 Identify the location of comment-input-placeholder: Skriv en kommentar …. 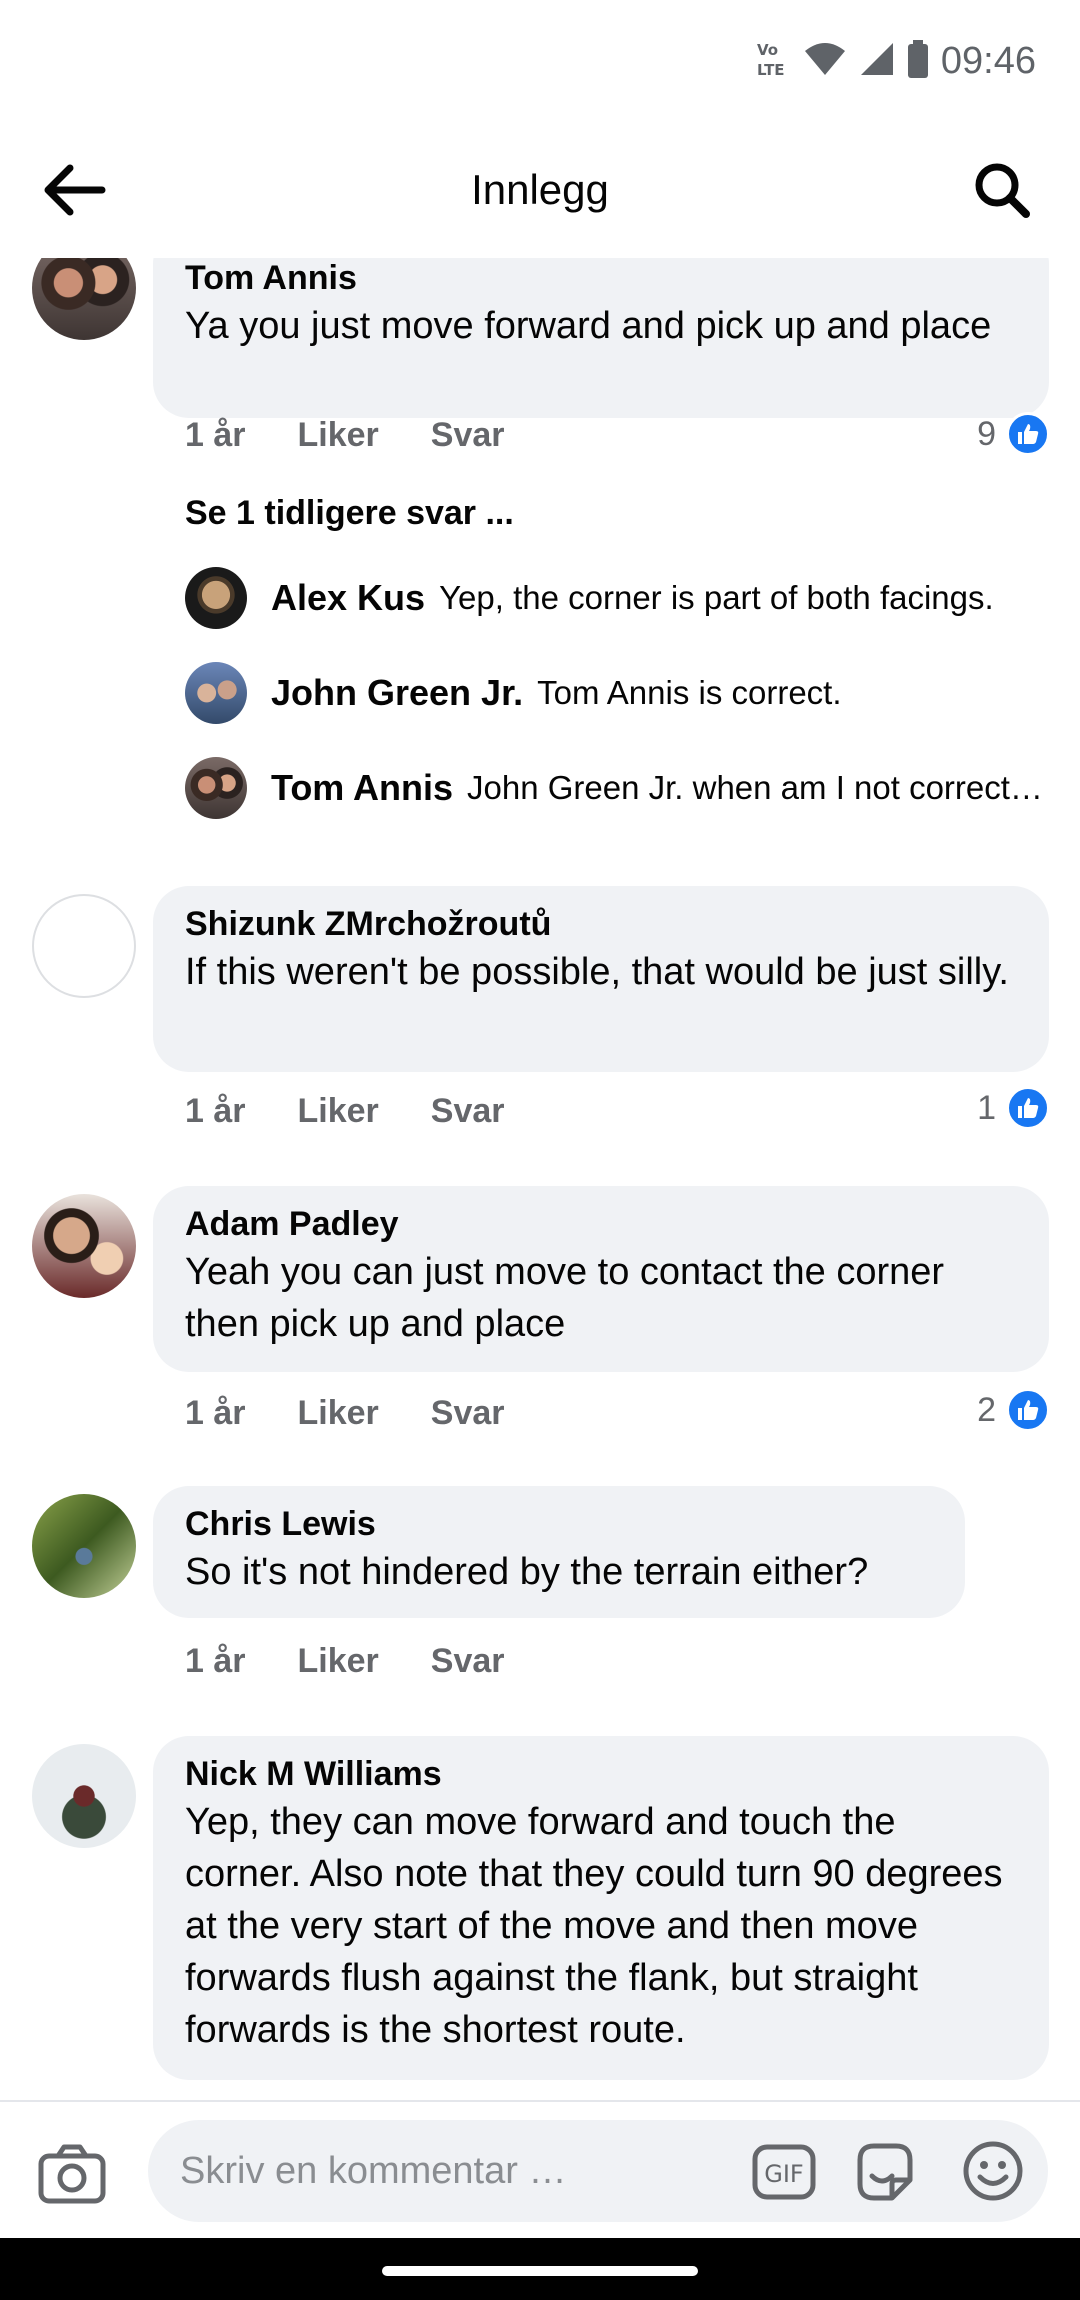
(373, 2171).